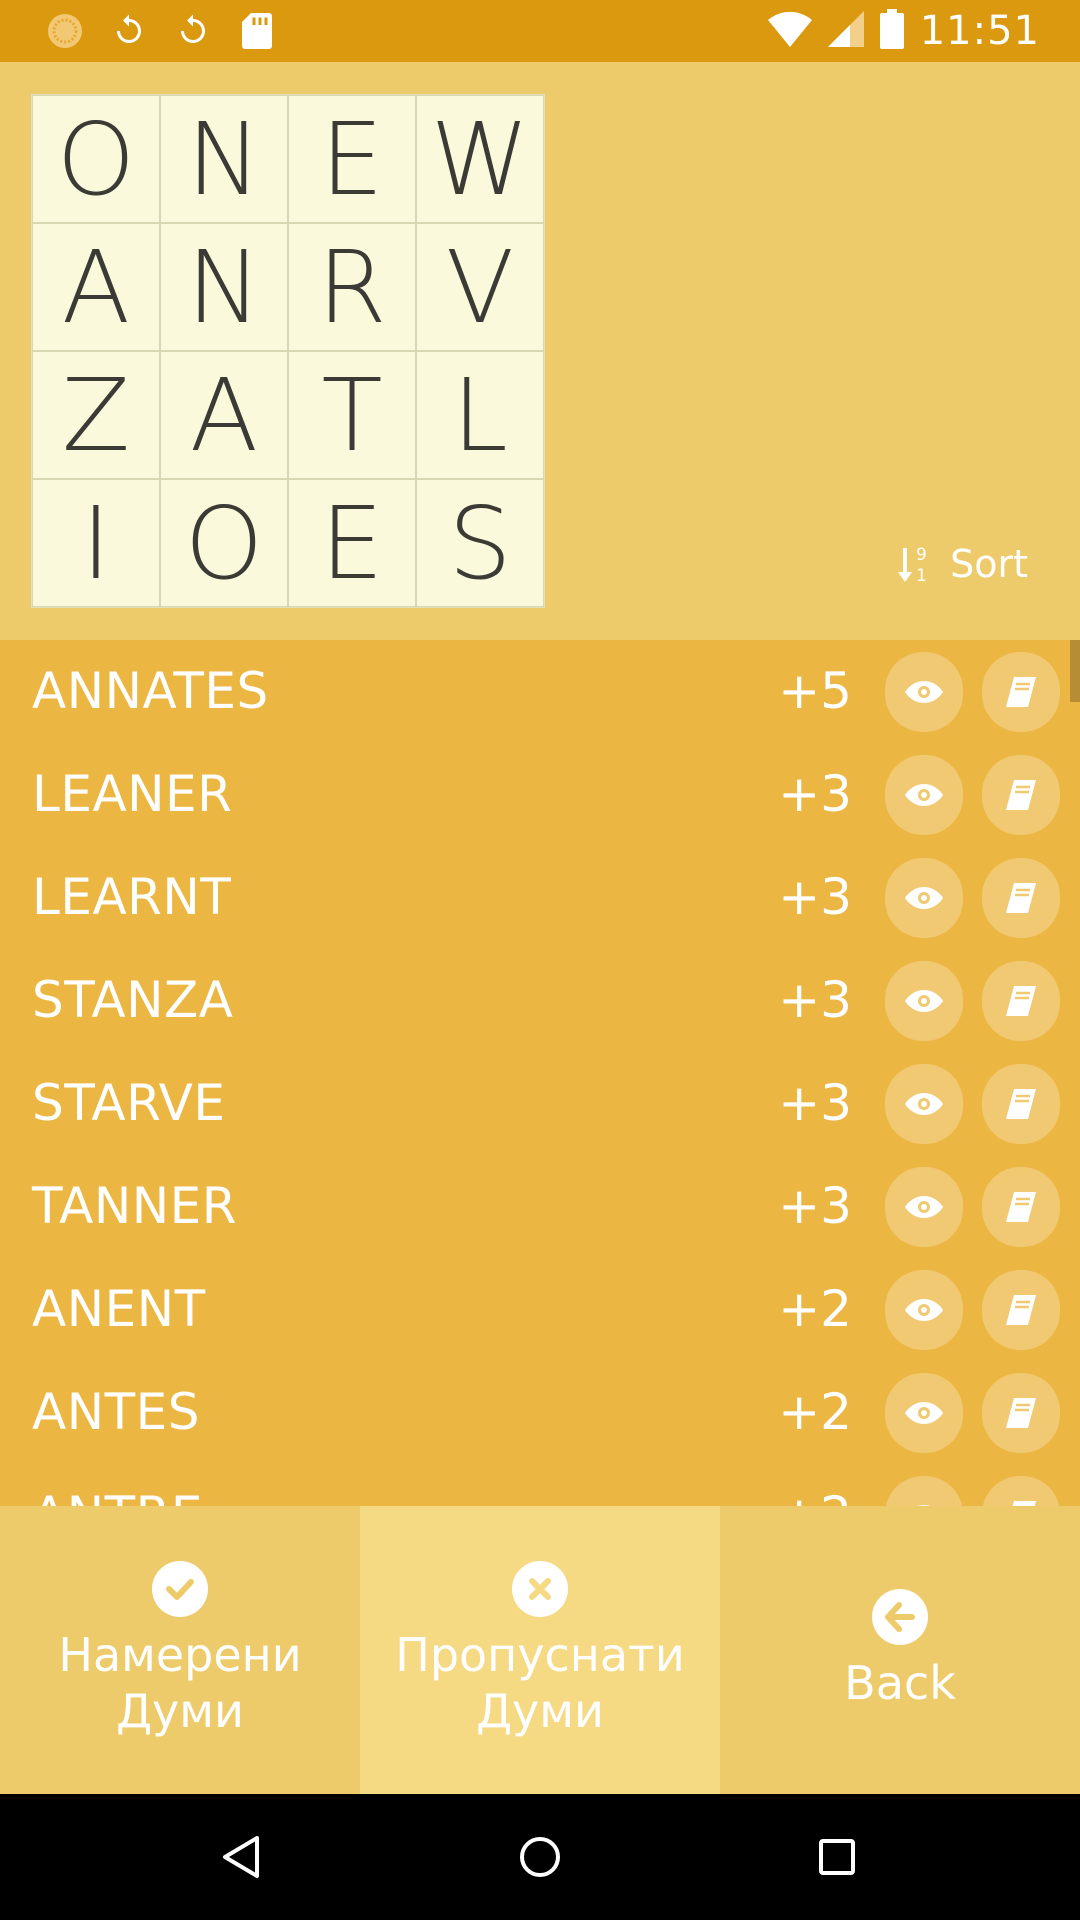 This screenshot has width=1080, height=1920. What do you see at coordinates (480, 415) in the screenshot?
I see `board-tile: L` at bounding box center [480, 415].